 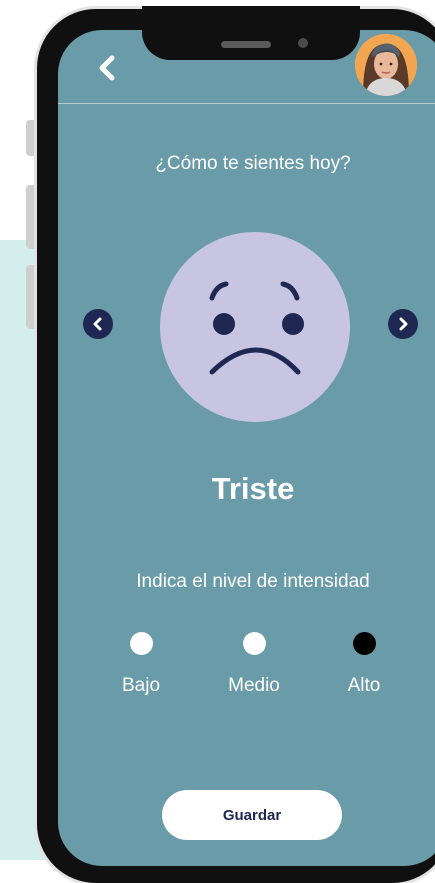 I want to click on phone-notch, so click(x=251, y=33).